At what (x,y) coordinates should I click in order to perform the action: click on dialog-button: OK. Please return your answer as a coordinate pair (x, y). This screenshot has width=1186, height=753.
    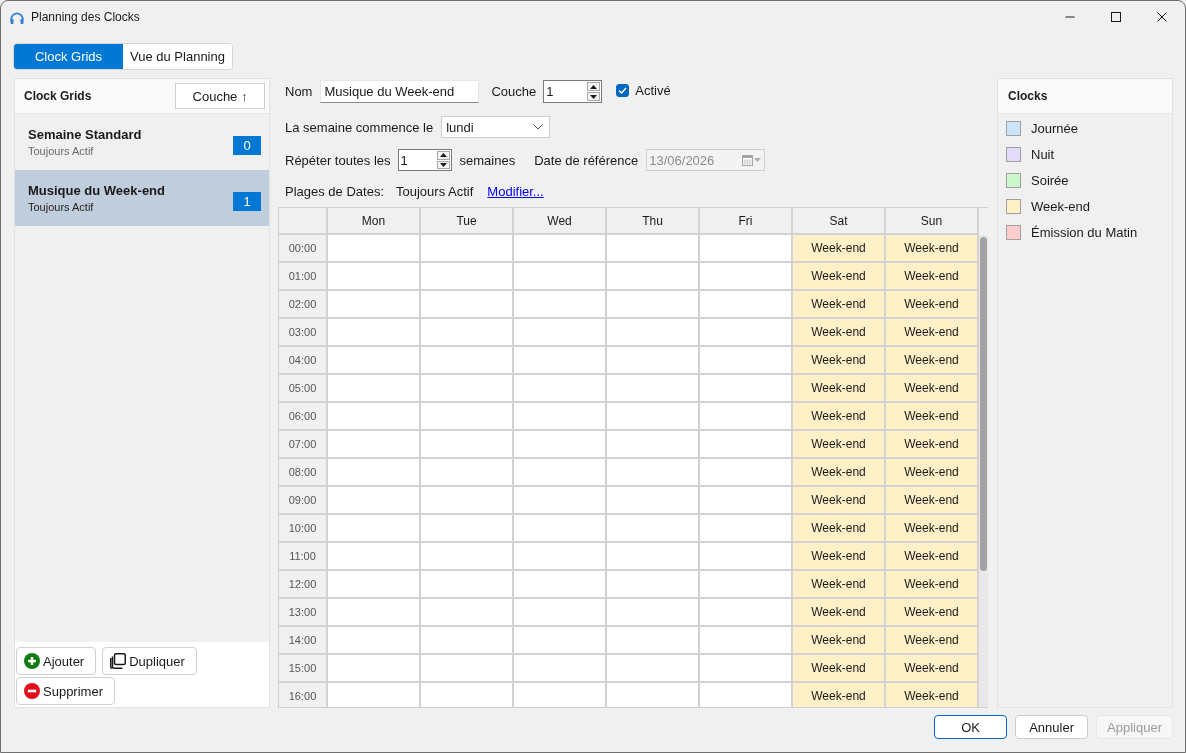
    Looking at the image, I should click on (971, 727).